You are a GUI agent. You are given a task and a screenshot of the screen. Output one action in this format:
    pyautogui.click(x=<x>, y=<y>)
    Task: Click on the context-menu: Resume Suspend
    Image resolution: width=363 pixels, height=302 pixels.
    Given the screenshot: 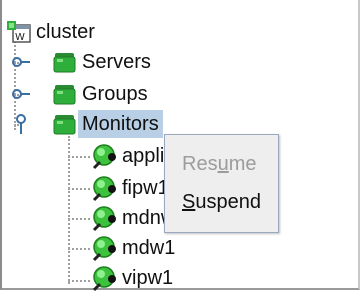 What is the action you would take?
    pyautogui.click(x=221, y=183)
    